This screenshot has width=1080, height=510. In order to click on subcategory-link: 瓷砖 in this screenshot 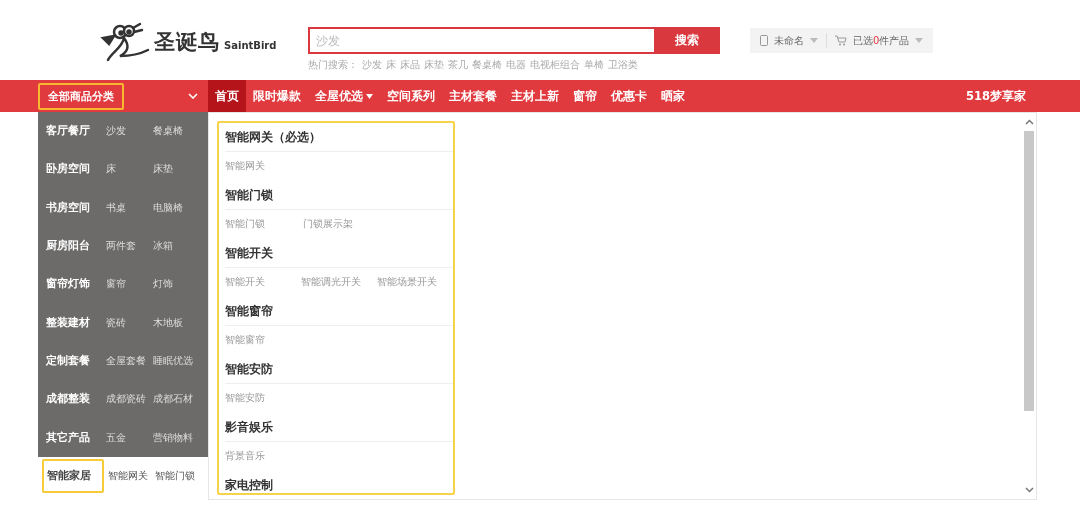, I will do `click(129, 322)`.